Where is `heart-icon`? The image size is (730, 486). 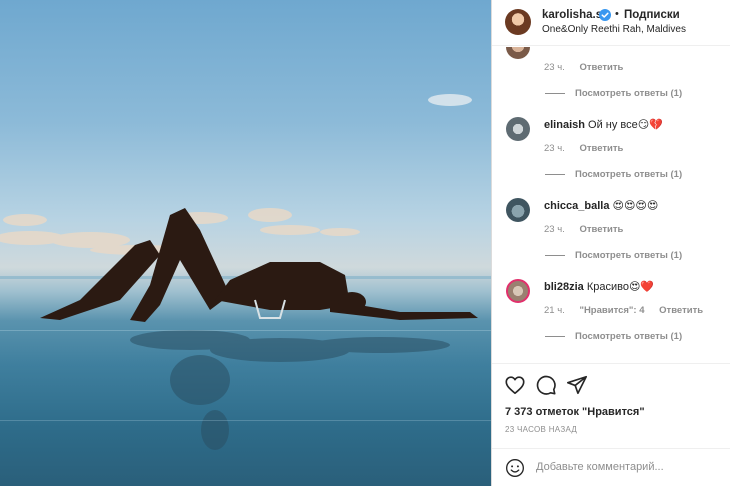
heart-icon is located at coordinates (515, 385).